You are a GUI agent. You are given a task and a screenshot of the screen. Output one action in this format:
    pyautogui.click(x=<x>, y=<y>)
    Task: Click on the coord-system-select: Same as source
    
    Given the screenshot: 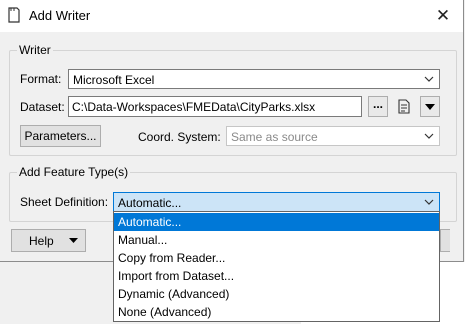 What is the action you would take?
    pyautogui.click(x=333, y=136)
    